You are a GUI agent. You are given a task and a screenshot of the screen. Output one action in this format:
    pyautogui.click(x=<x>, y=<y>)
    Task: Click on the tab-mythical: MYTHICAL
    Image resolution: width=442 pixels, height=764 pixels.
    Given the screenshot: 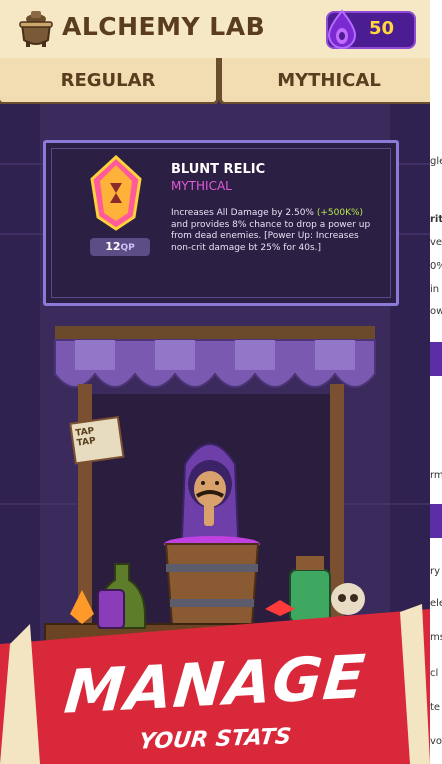 What is the action you would take?
    pyautogui.click(x=324, y=81)
    